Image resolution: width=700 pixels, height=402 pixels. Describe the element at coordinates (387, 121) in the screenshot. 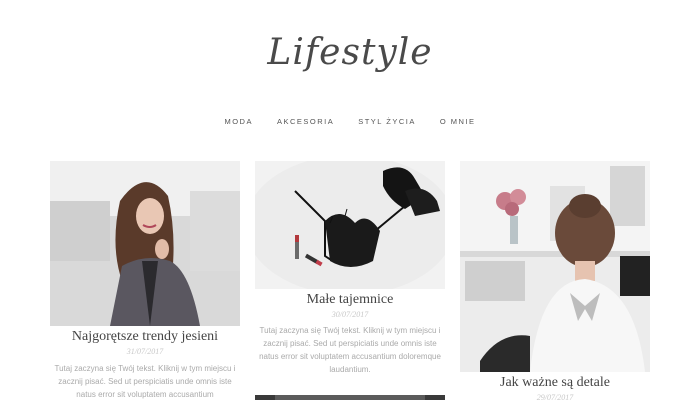

I see `nav-item-styl-zycia: STYL ŻYCIA` at that location.